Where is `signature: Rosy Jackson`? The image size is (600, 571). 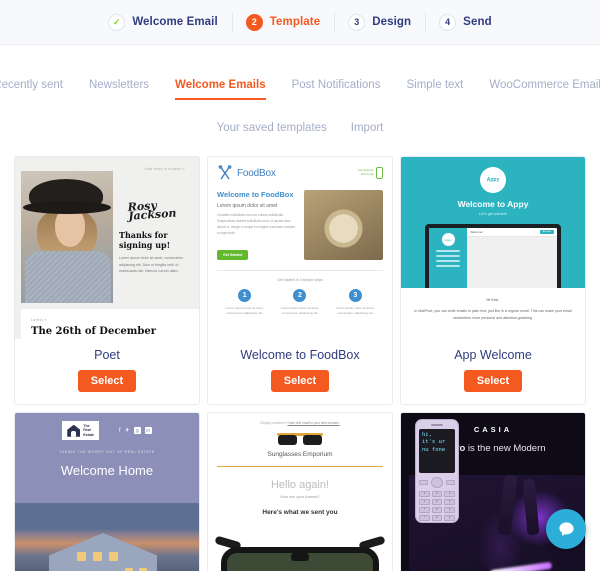 signature: Rosy Jackson is located at coordinates (154, 211).